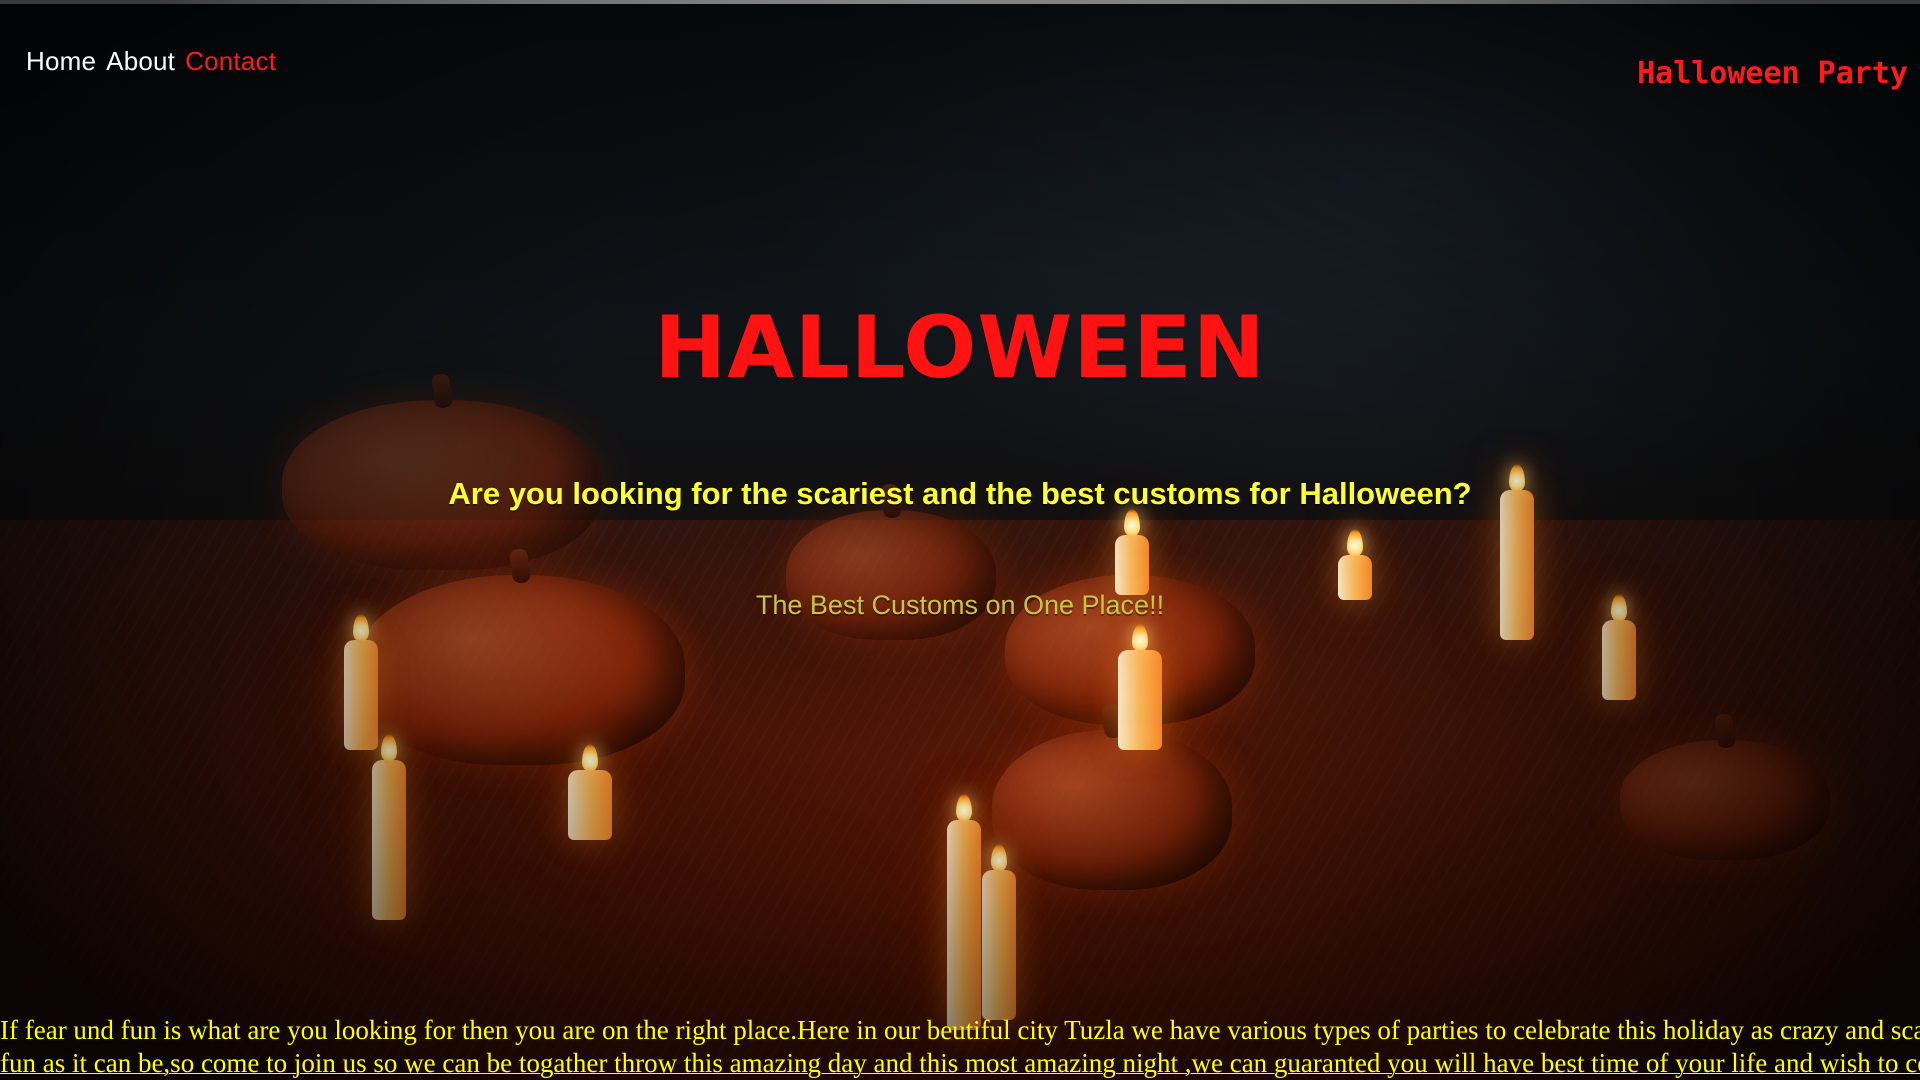 This screenshot has height=1080, width=1920. What do you see at coordinates (960, 605) in the screenshot?
I see `hero-subtitle: The Best Customs on One Place!!` at bounding box center [960, 605].